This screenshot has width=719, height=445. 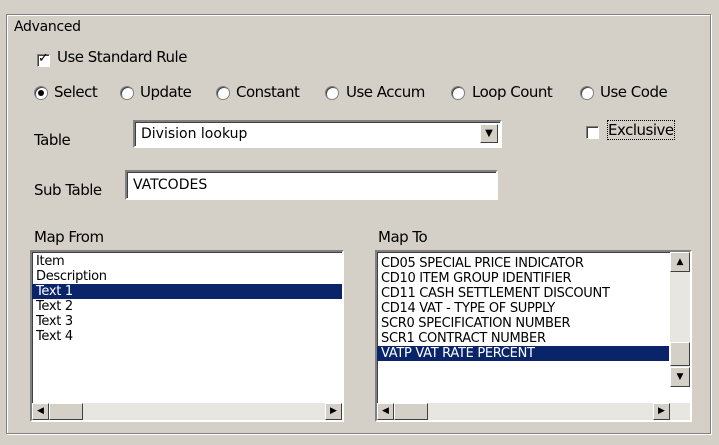 I want to click on list-item: CD05 SPECIAL PRICE INDICATOR, so click(x=523, y=263).